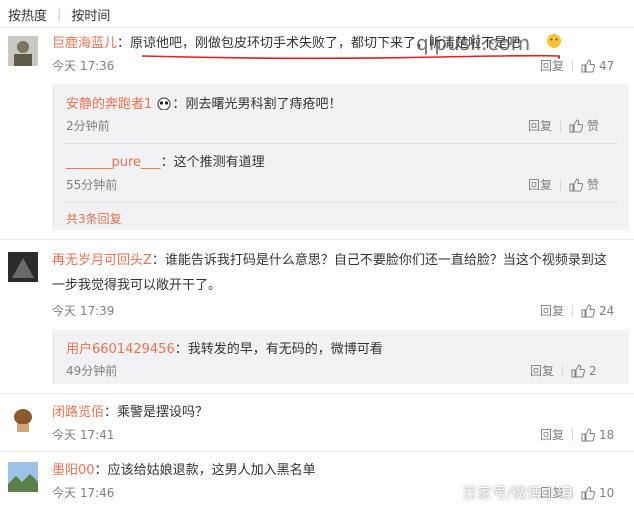  Describe the element at coordinates (211, 470) in the screenshot. I see `comment-text: 应该给姑娘退款，这男人加入黑名单` at that location.